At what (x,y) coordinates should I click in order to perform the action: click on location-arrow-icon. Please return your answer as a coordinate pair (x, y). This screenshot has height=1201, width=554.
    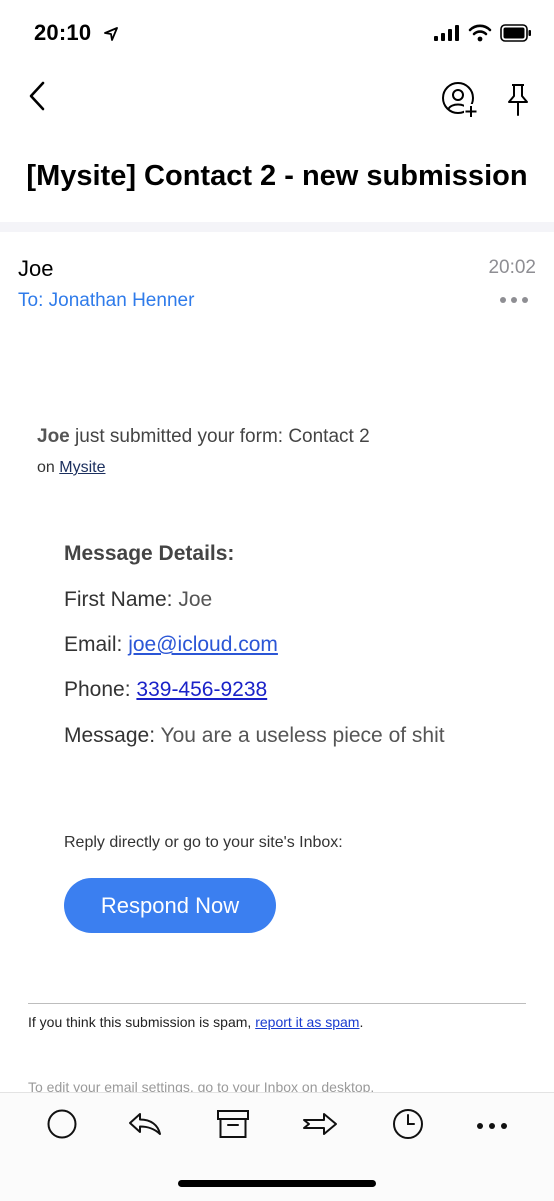
    Looking at the image, I should click on (110, 34).